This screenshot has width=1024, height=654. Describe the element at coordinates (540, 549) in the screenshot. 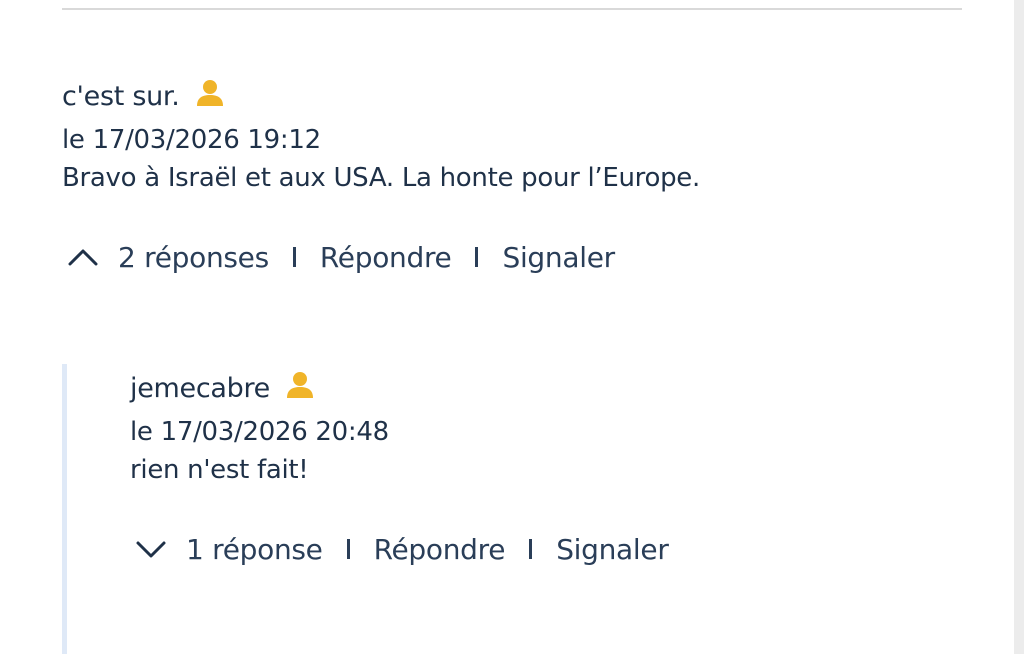

I see `comment-actions: 1 réponse Répondre Signaler` at that location.